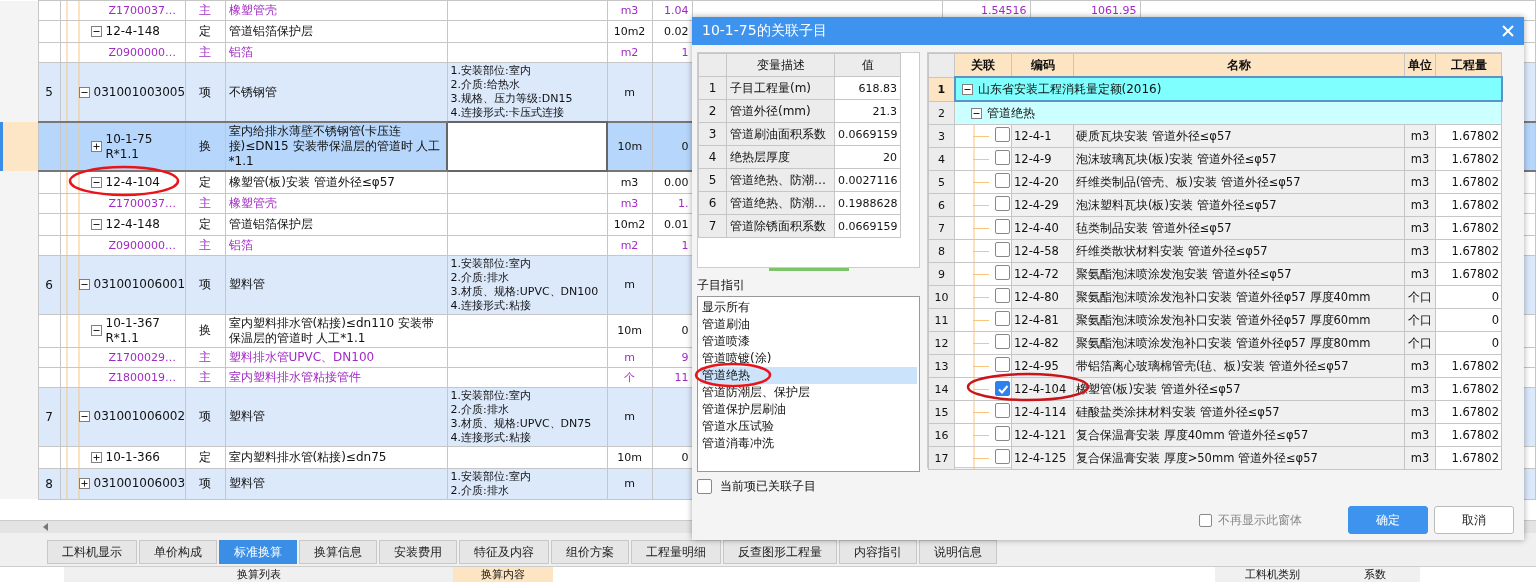 This screenshot has height=582, width=1536. What do you see at coordinates (527, 146) in the screenshot?
I see `input-field` at bounding box center [527, 146].